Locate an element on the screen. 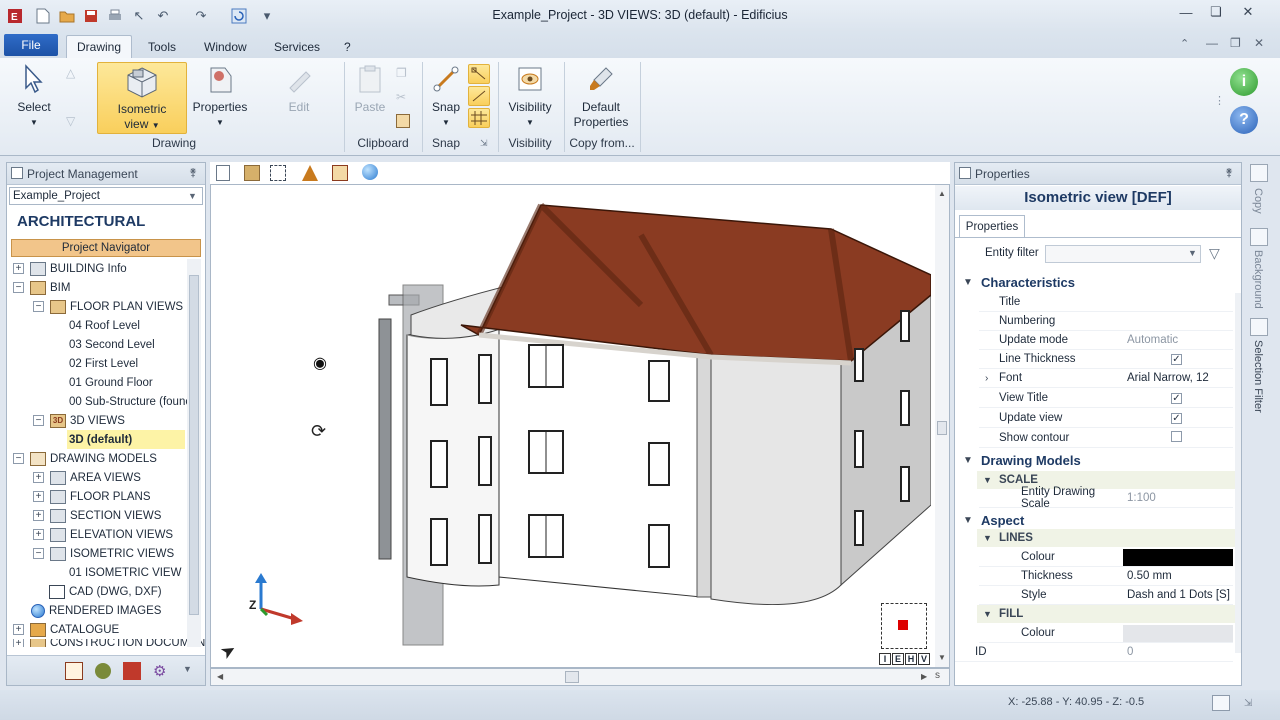 The width and height of the screenshot is (1280, 720). toolbar-more-icon: ▼ is located at coordinates (187, 669).